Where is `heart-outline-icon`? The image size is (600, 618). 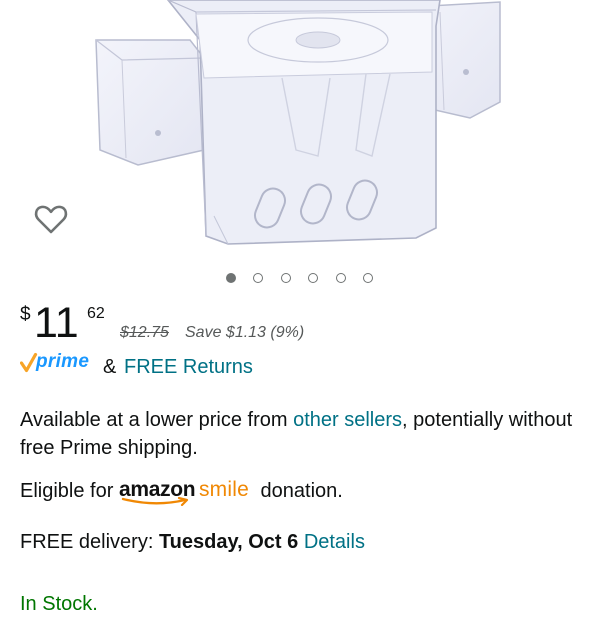 heart-outline-icon is located at coordinates (51, 219).